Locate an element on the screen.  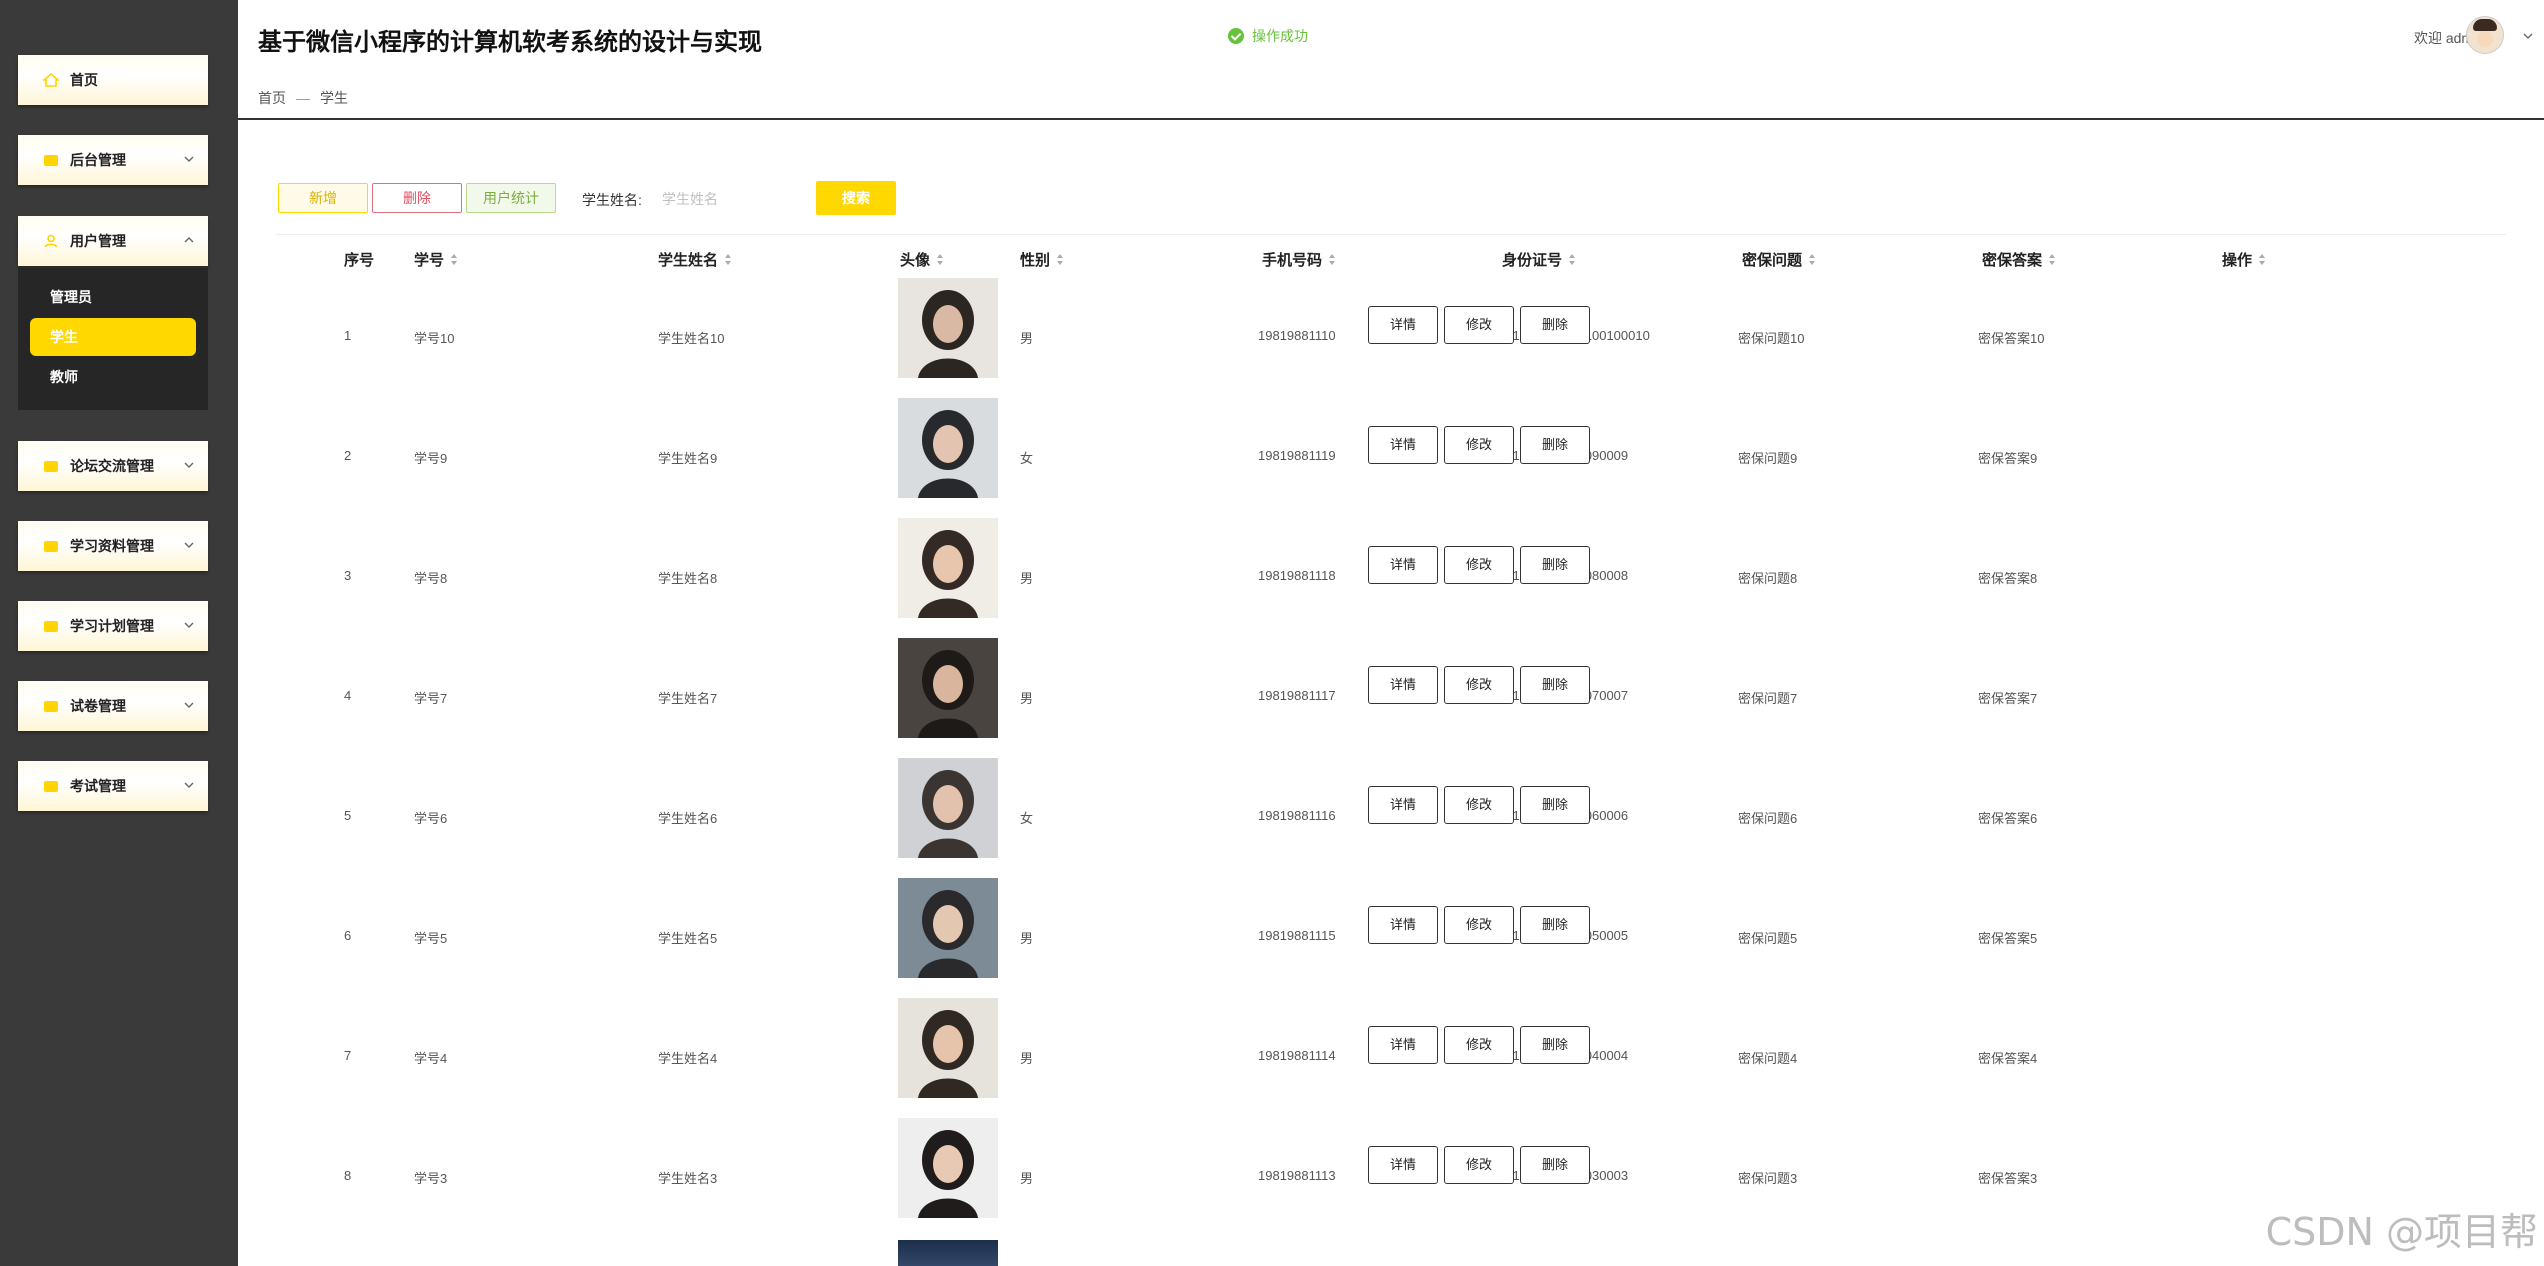
th-security-answer: 密保答案 is located at coordinates (2019, 259).